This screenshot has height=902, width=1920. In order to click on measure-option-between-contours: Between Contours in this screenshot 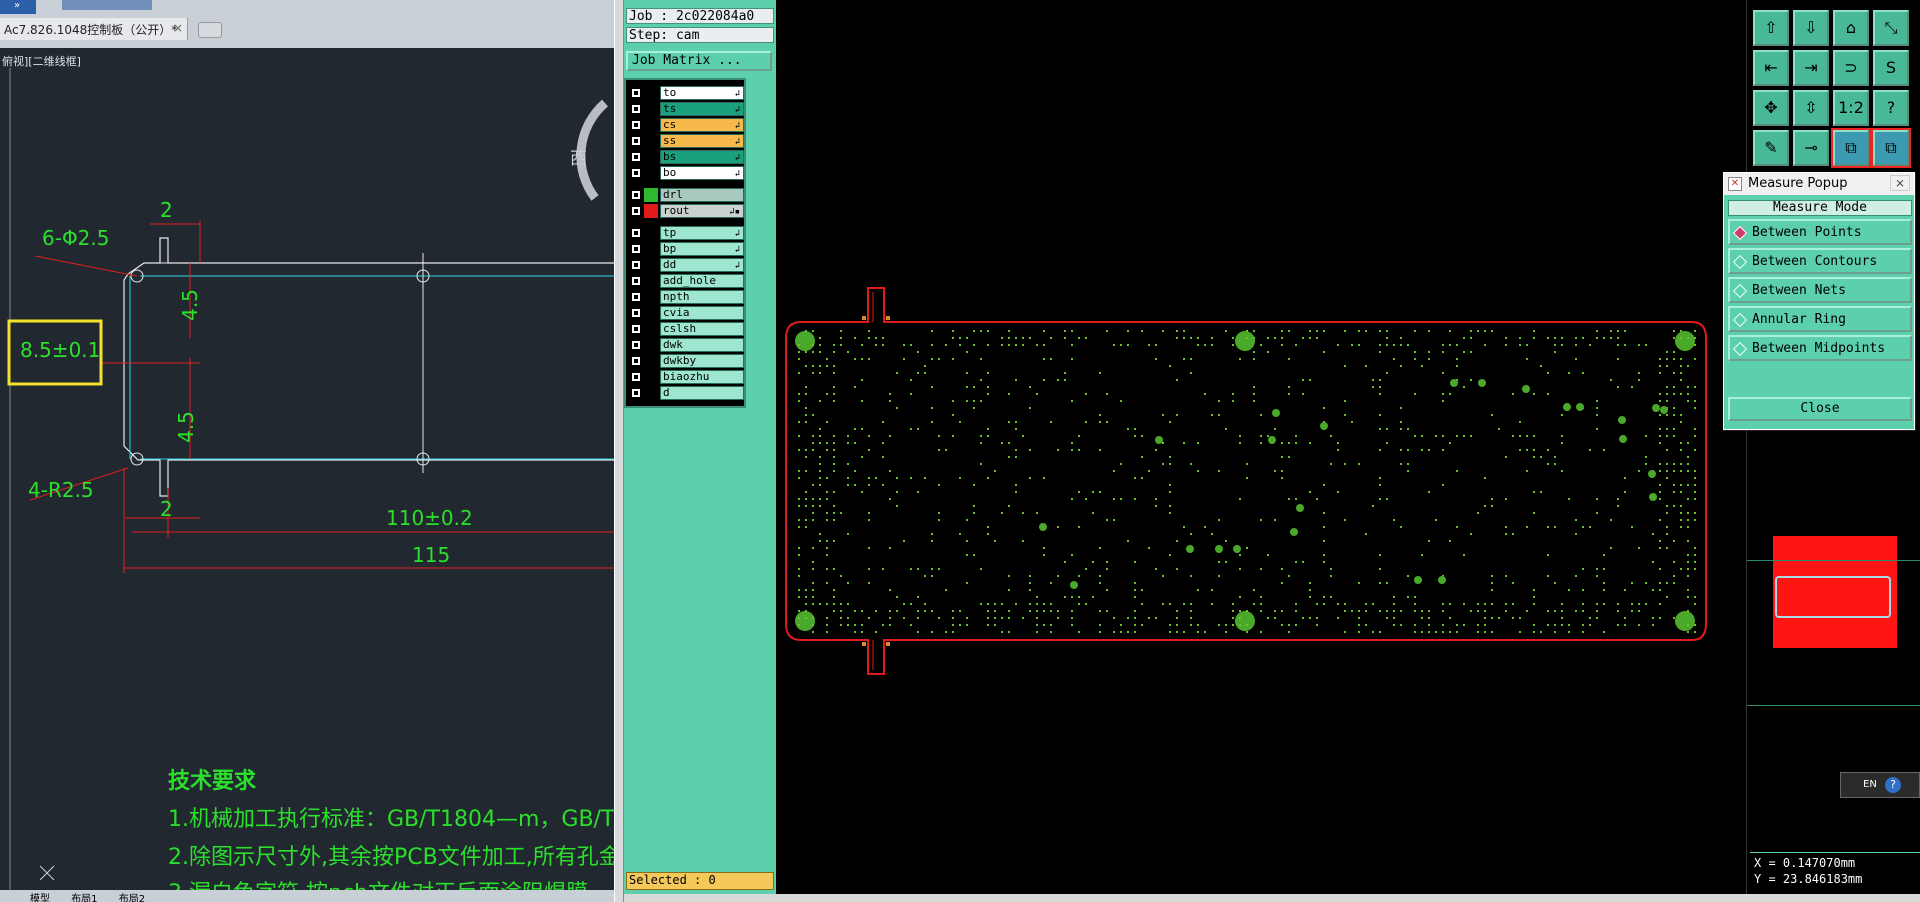, I will do `click(1820, 261)`.